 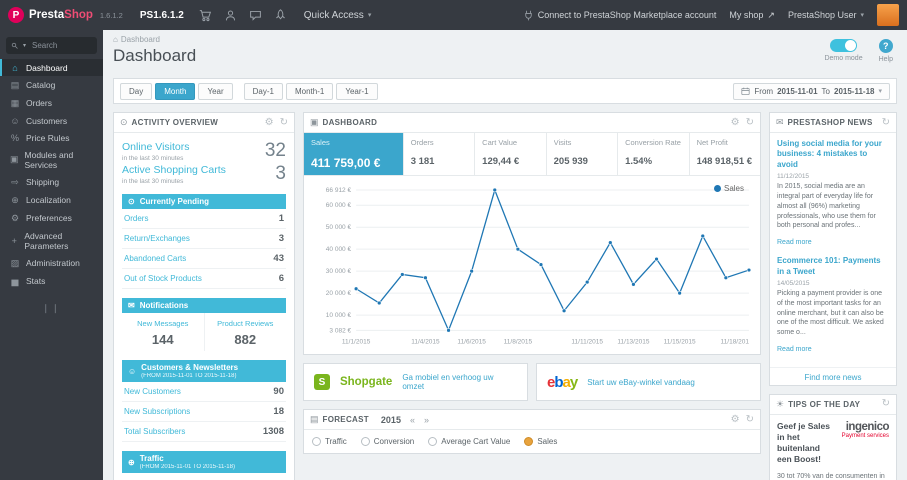 I want to click on range-button-day: Day, so click(x=136, y=91).